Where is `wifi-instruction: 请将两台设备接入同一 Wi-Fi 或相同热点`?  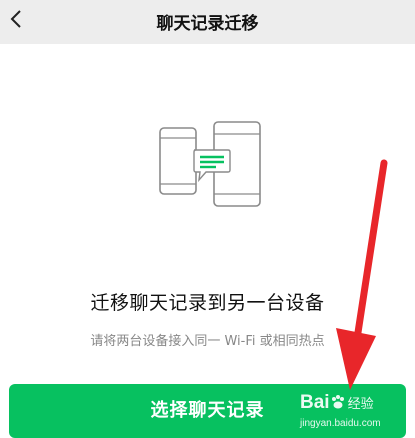
wifi-instruction: 请将两台设备接入同一 Wi-Fi 或相同热点 is located at coordinates (207, 341).